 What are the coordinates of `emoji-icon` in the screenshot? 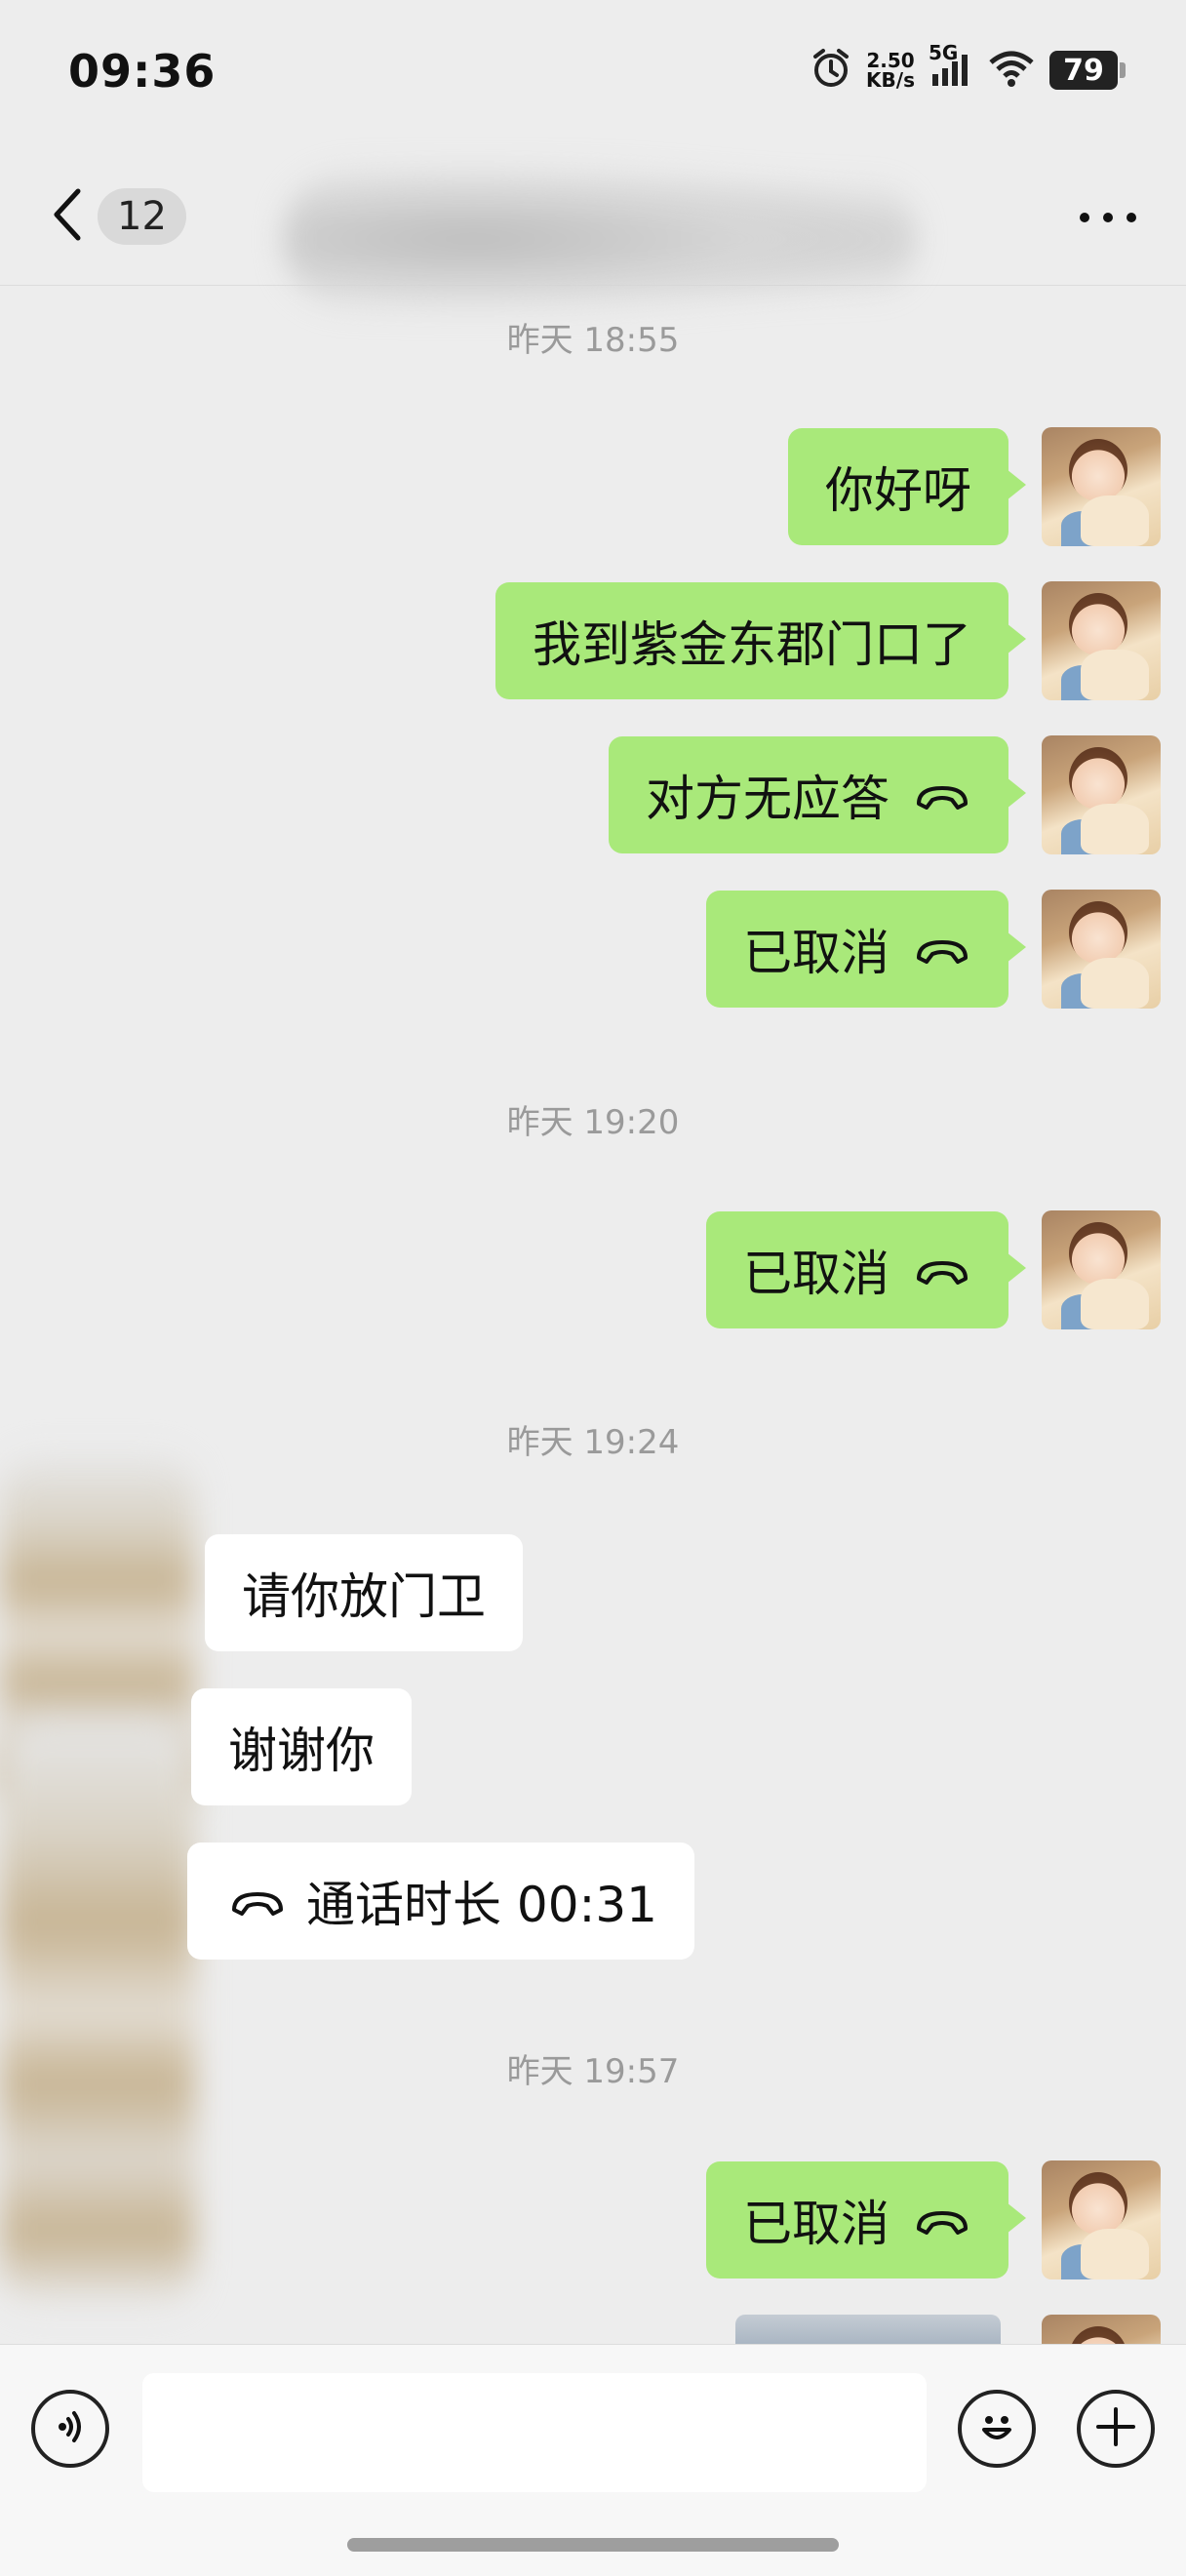 It's located at (996, 2428).